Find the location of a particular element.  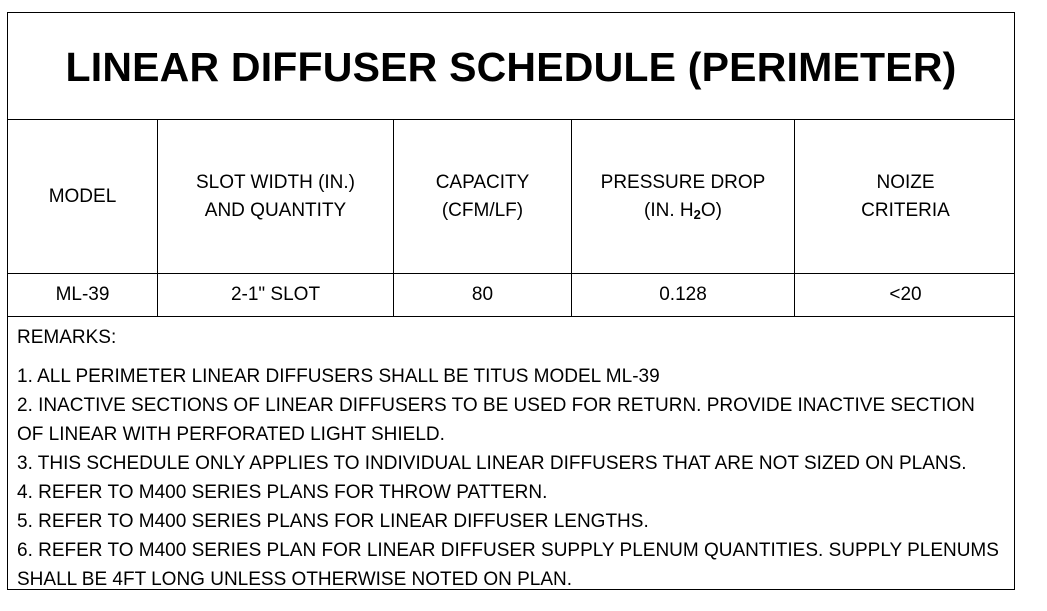

remarks-title: REMARKS: is located at coordinates (67, 337).